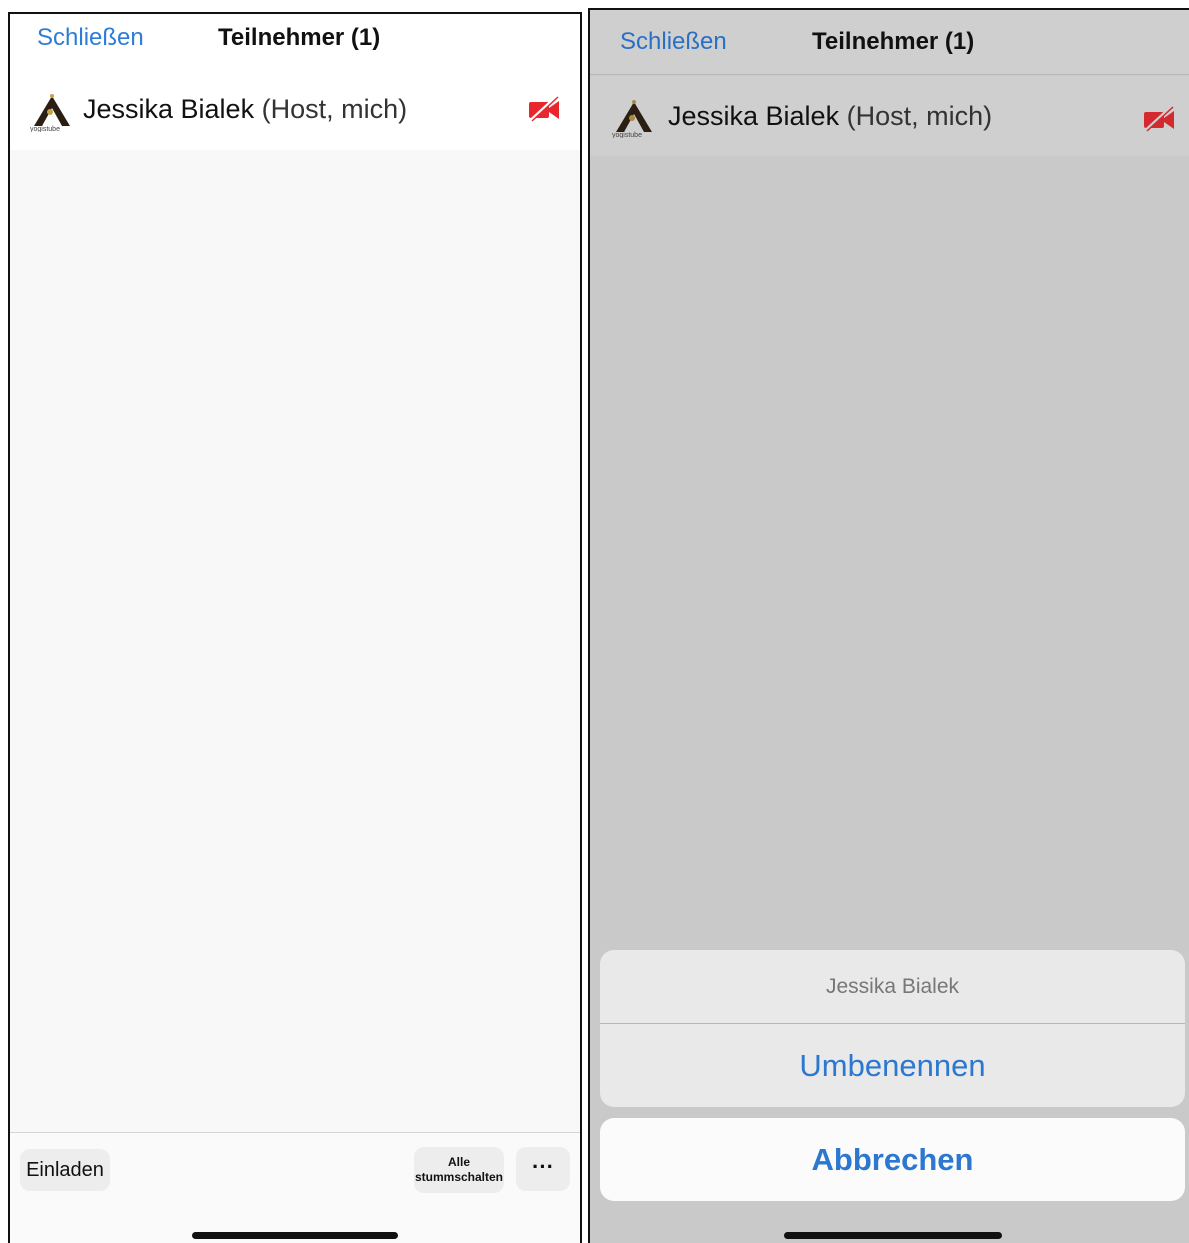 The image size is (1189, 1243). I want to click on cancel-button: Abbrechen, so click(892, 1159).